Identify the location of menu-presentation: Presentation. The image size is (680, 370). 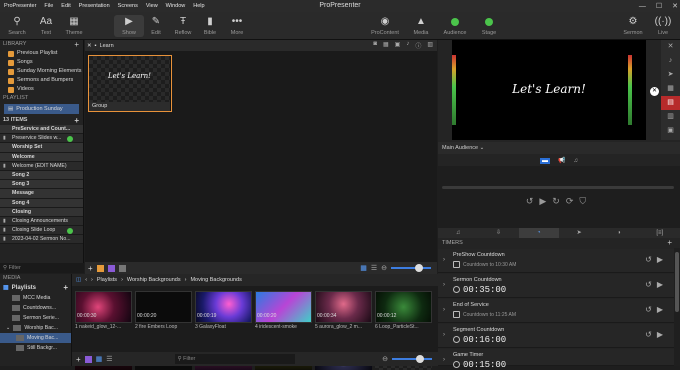
(94, 6).